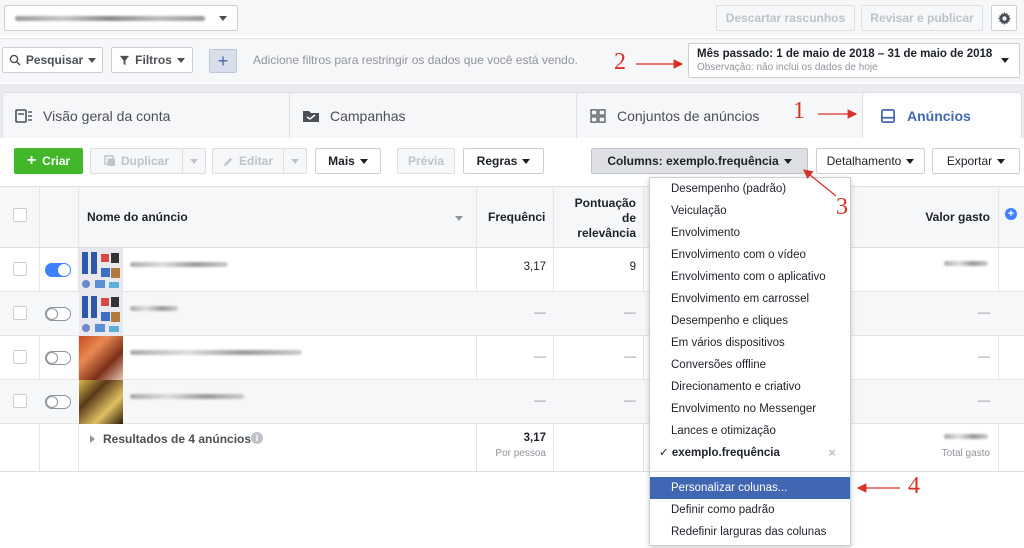 This screenshot has width=1024, height=548. I want to click on annotation-3: 3, so click(842, 207).